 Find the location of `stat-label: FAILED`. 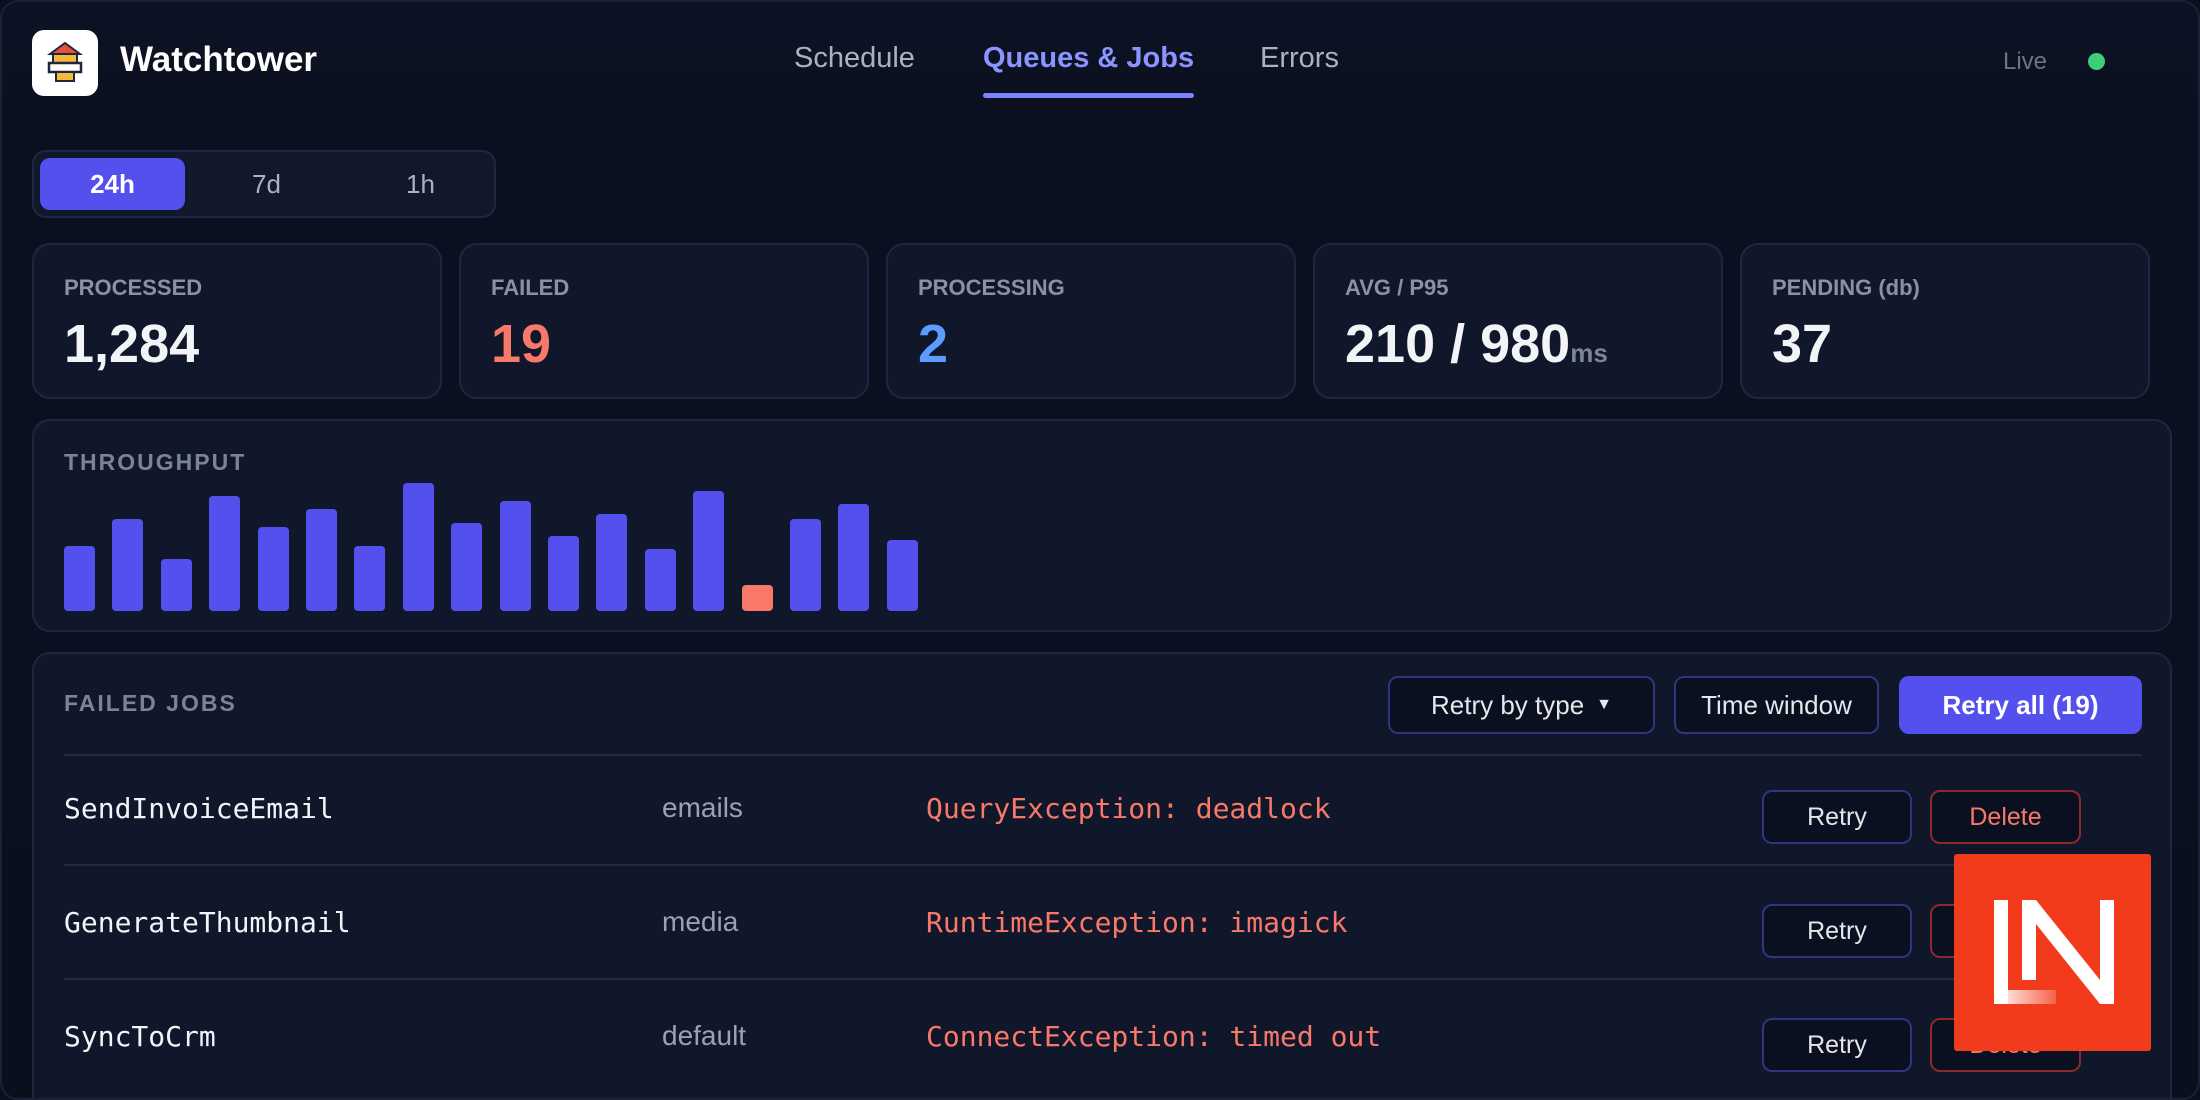

stat-label: FAILED is located at coordinates (530, 287).